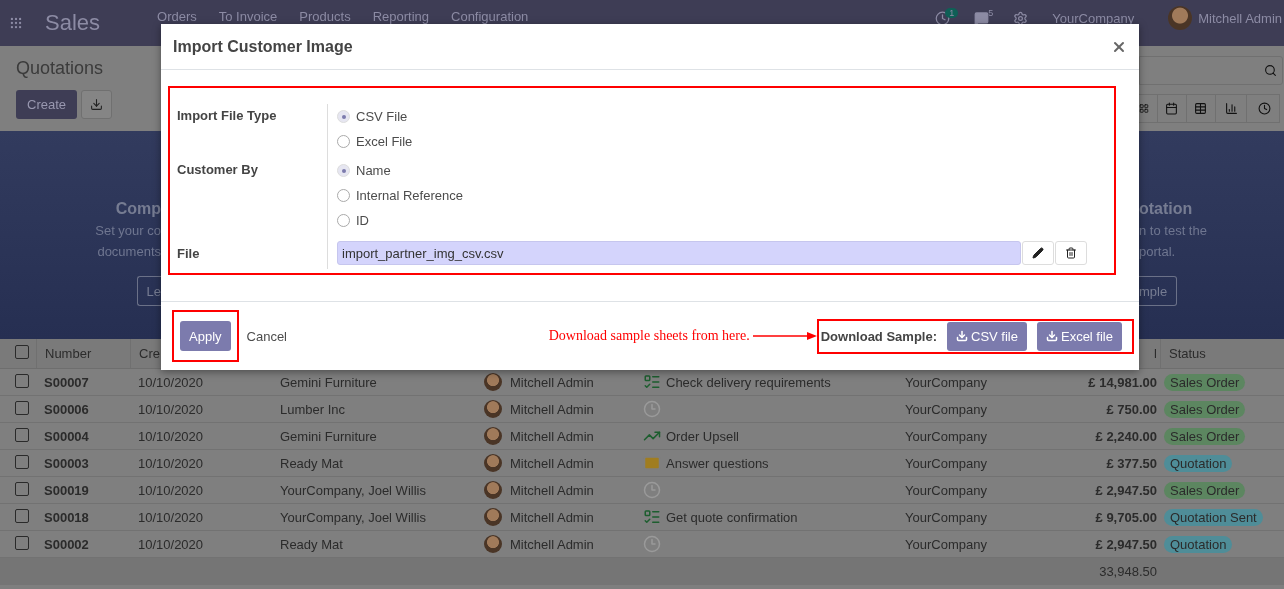  I want to click on column-header: Cre, so click(145, 353).